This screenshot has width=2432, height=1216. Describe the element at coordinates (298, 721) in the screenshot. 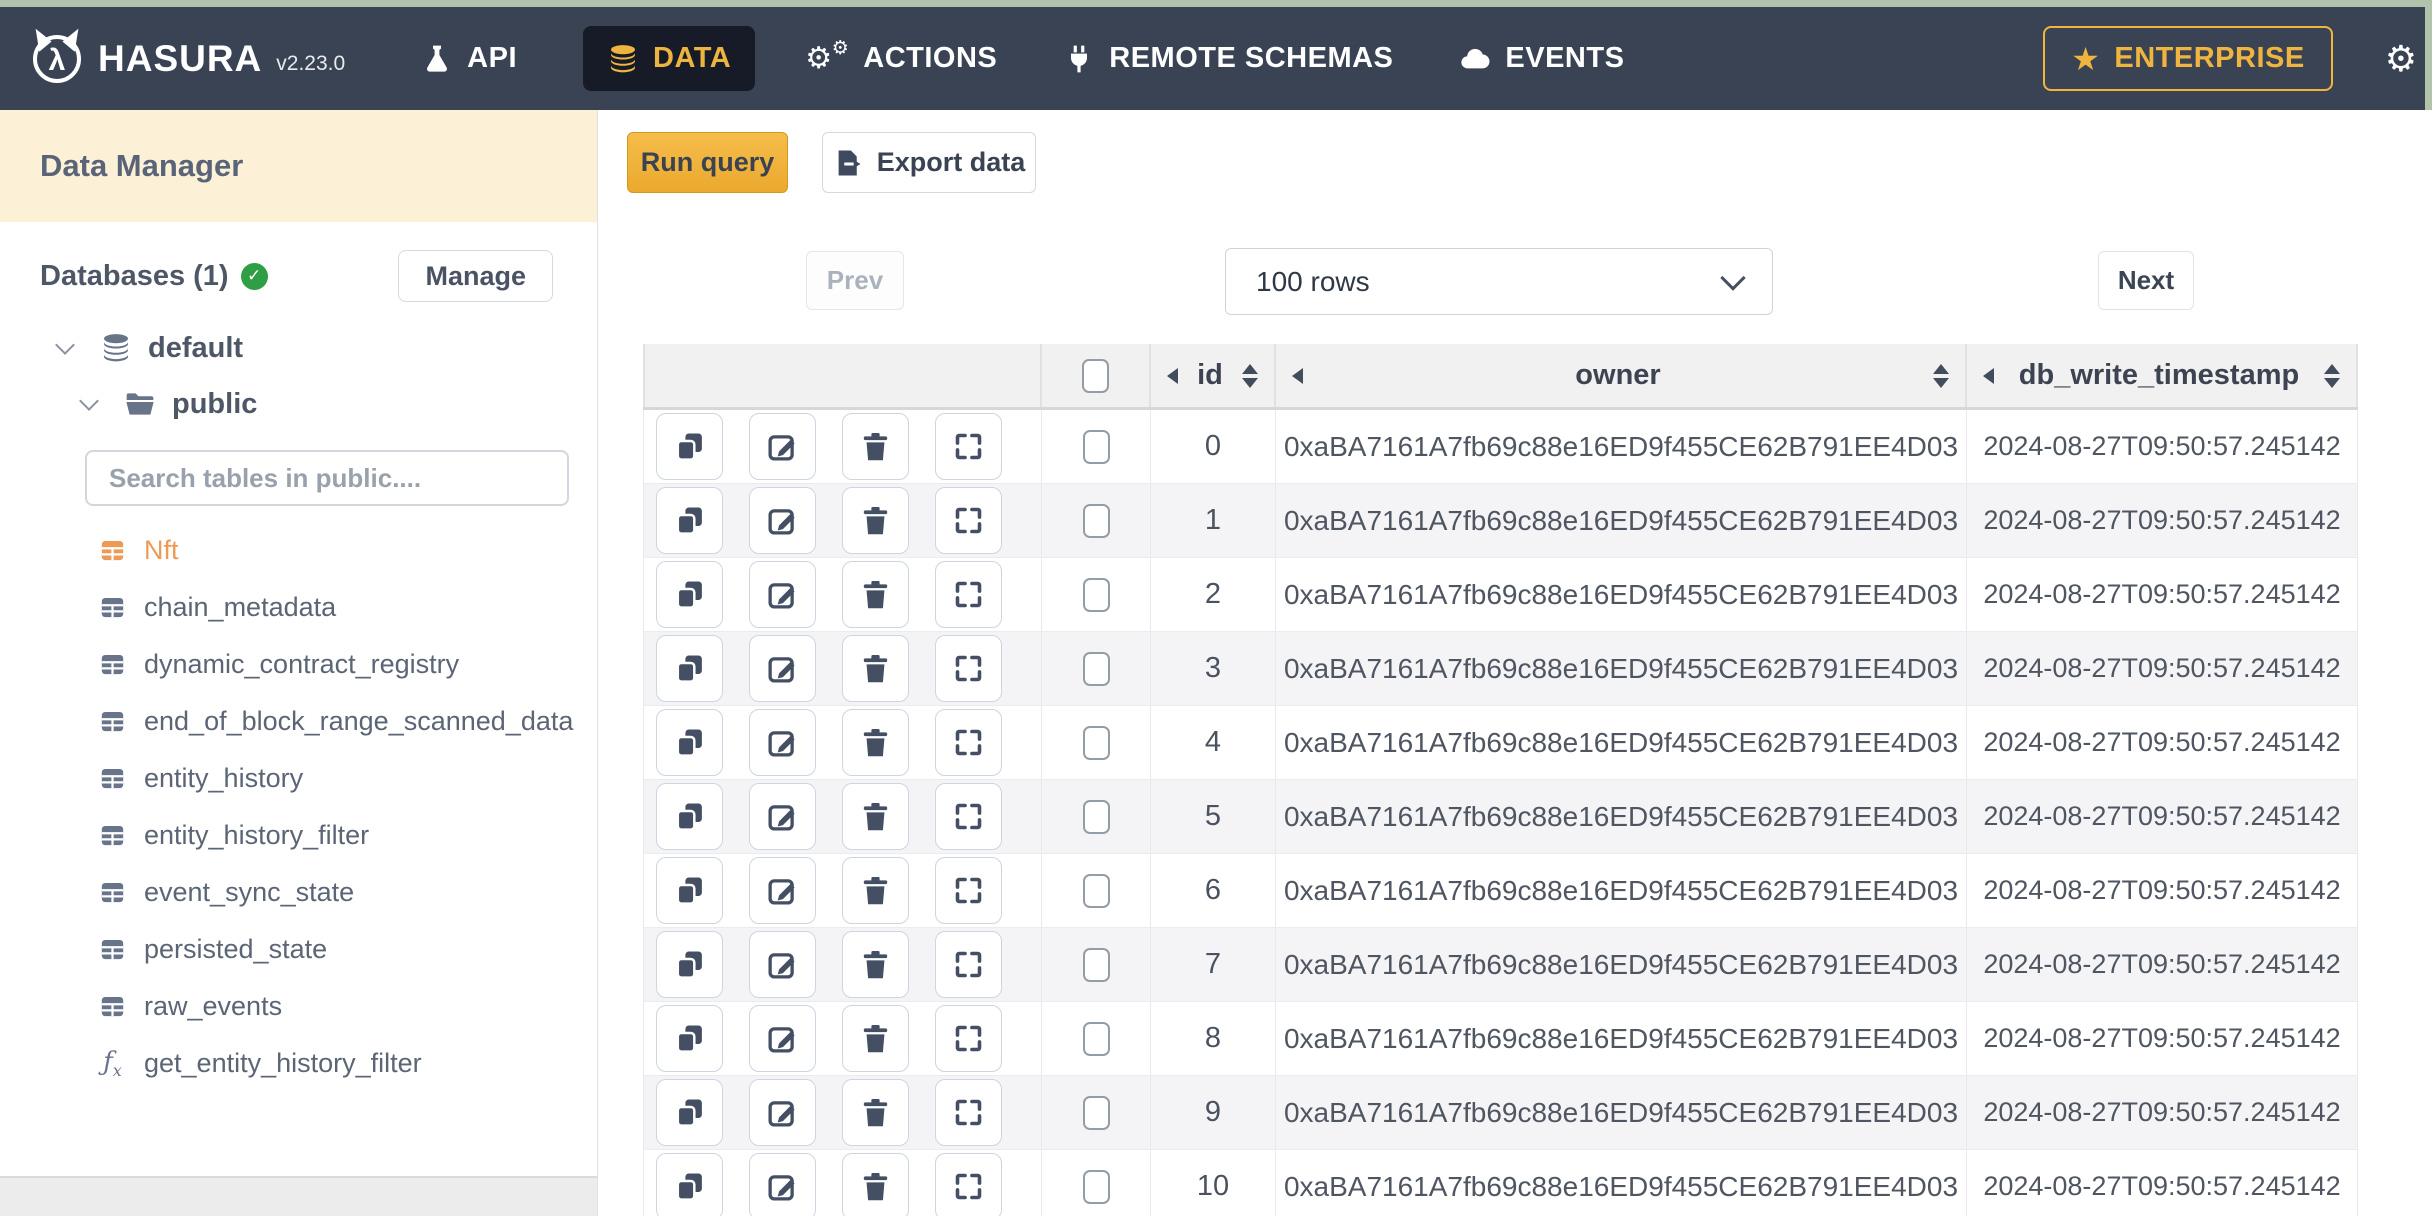

I see `sidebar-table-end_of_block_range_scanned_data: end_of_block_range_scanned_data` at that location.